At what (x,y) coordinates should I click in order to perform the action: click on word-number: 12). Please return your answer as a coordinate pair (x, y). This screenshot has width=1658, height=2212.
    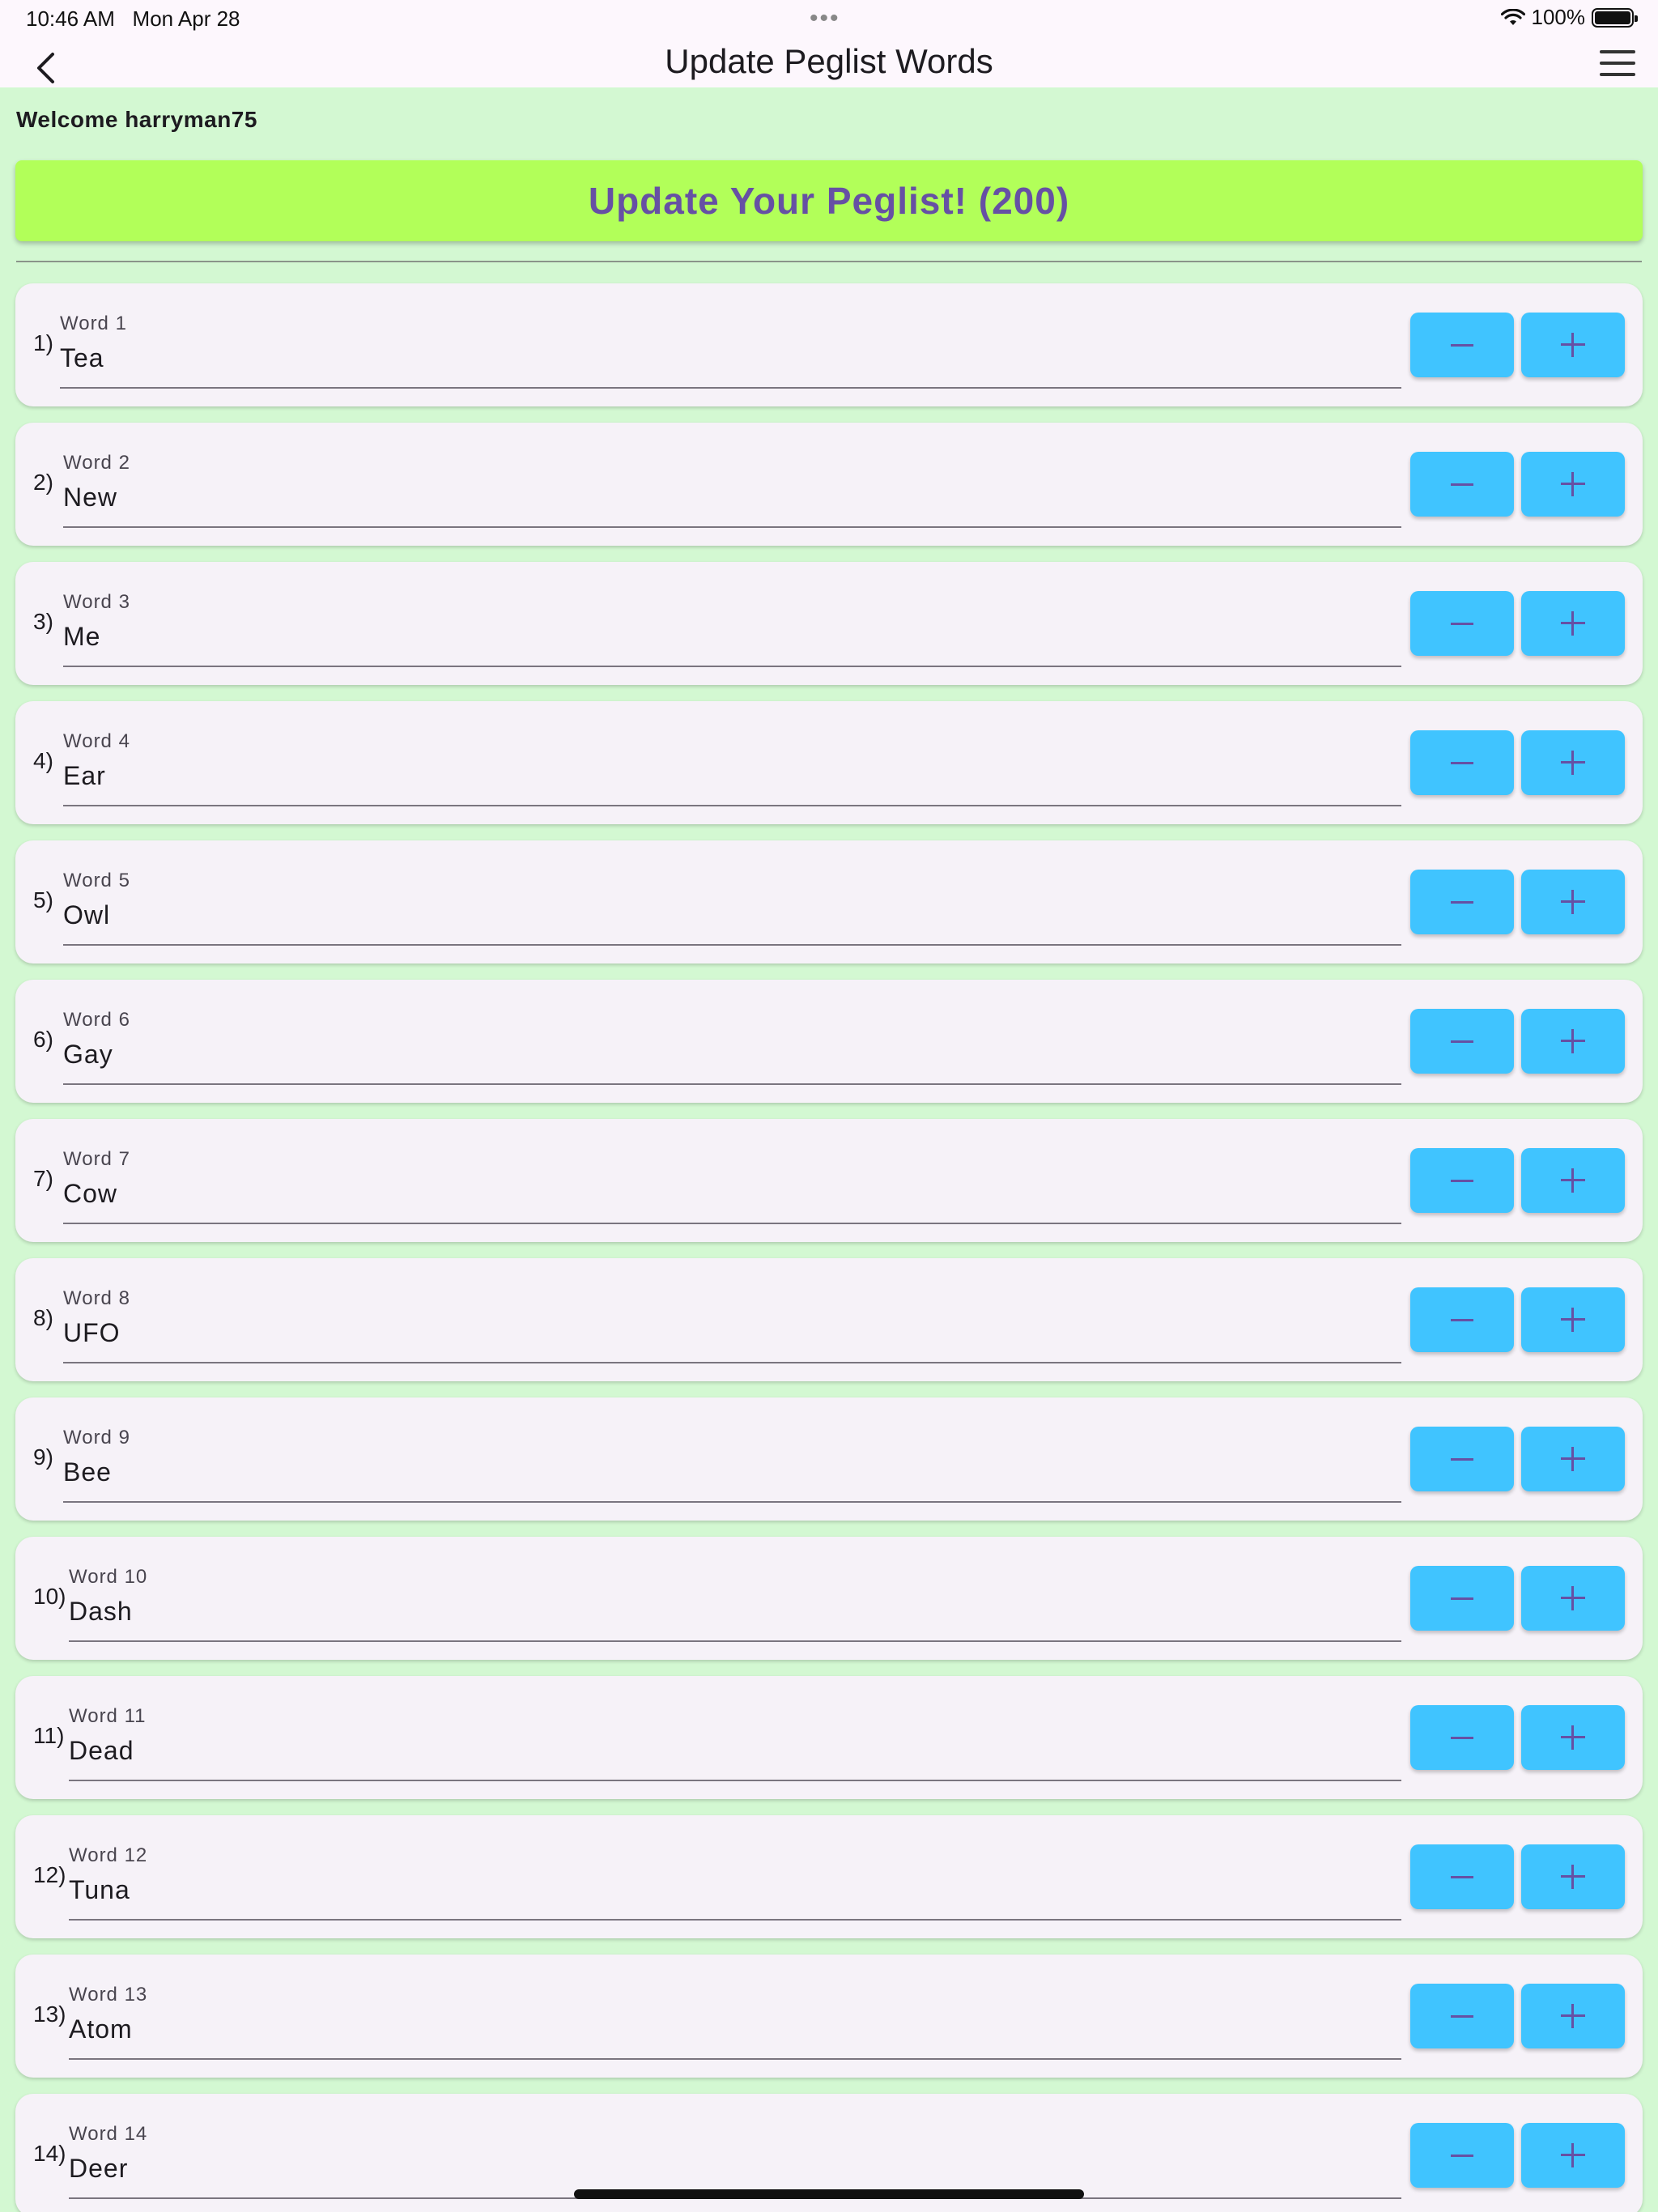
    Looking at the image, I should click on (49, 1875).